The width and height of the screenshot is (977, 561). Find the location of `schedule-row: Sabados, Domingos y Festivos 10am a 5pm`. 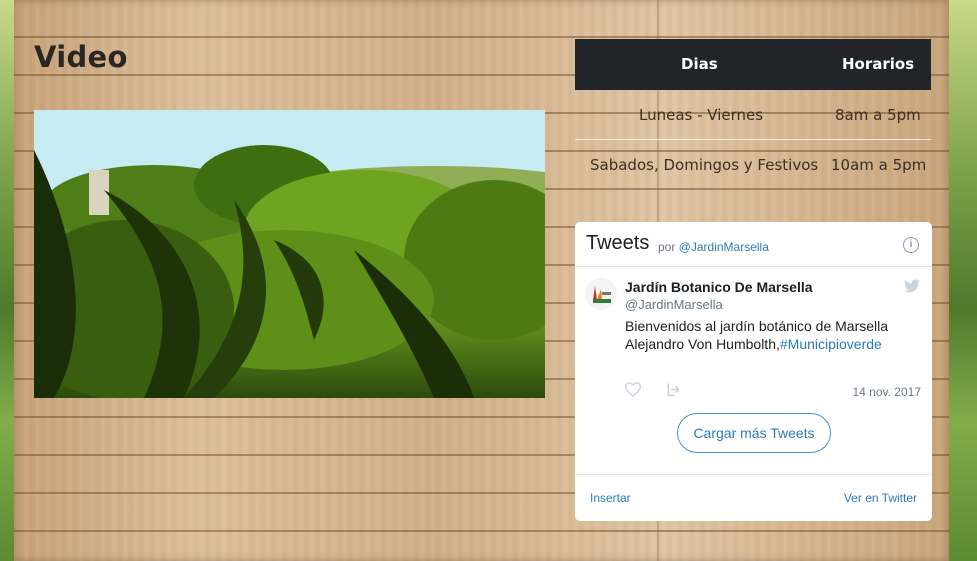

schedule-row: Sabados, Domingos y Festivos 10am a 5pm is located at coordinates (753, 164).